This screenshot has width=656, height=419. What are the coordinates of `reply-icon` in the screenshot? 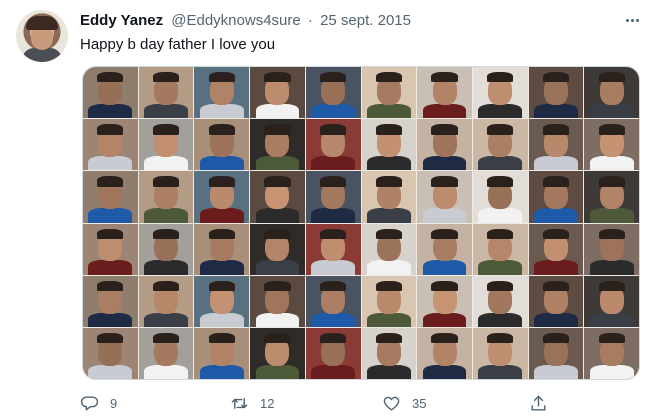 It's located at (89, 403).